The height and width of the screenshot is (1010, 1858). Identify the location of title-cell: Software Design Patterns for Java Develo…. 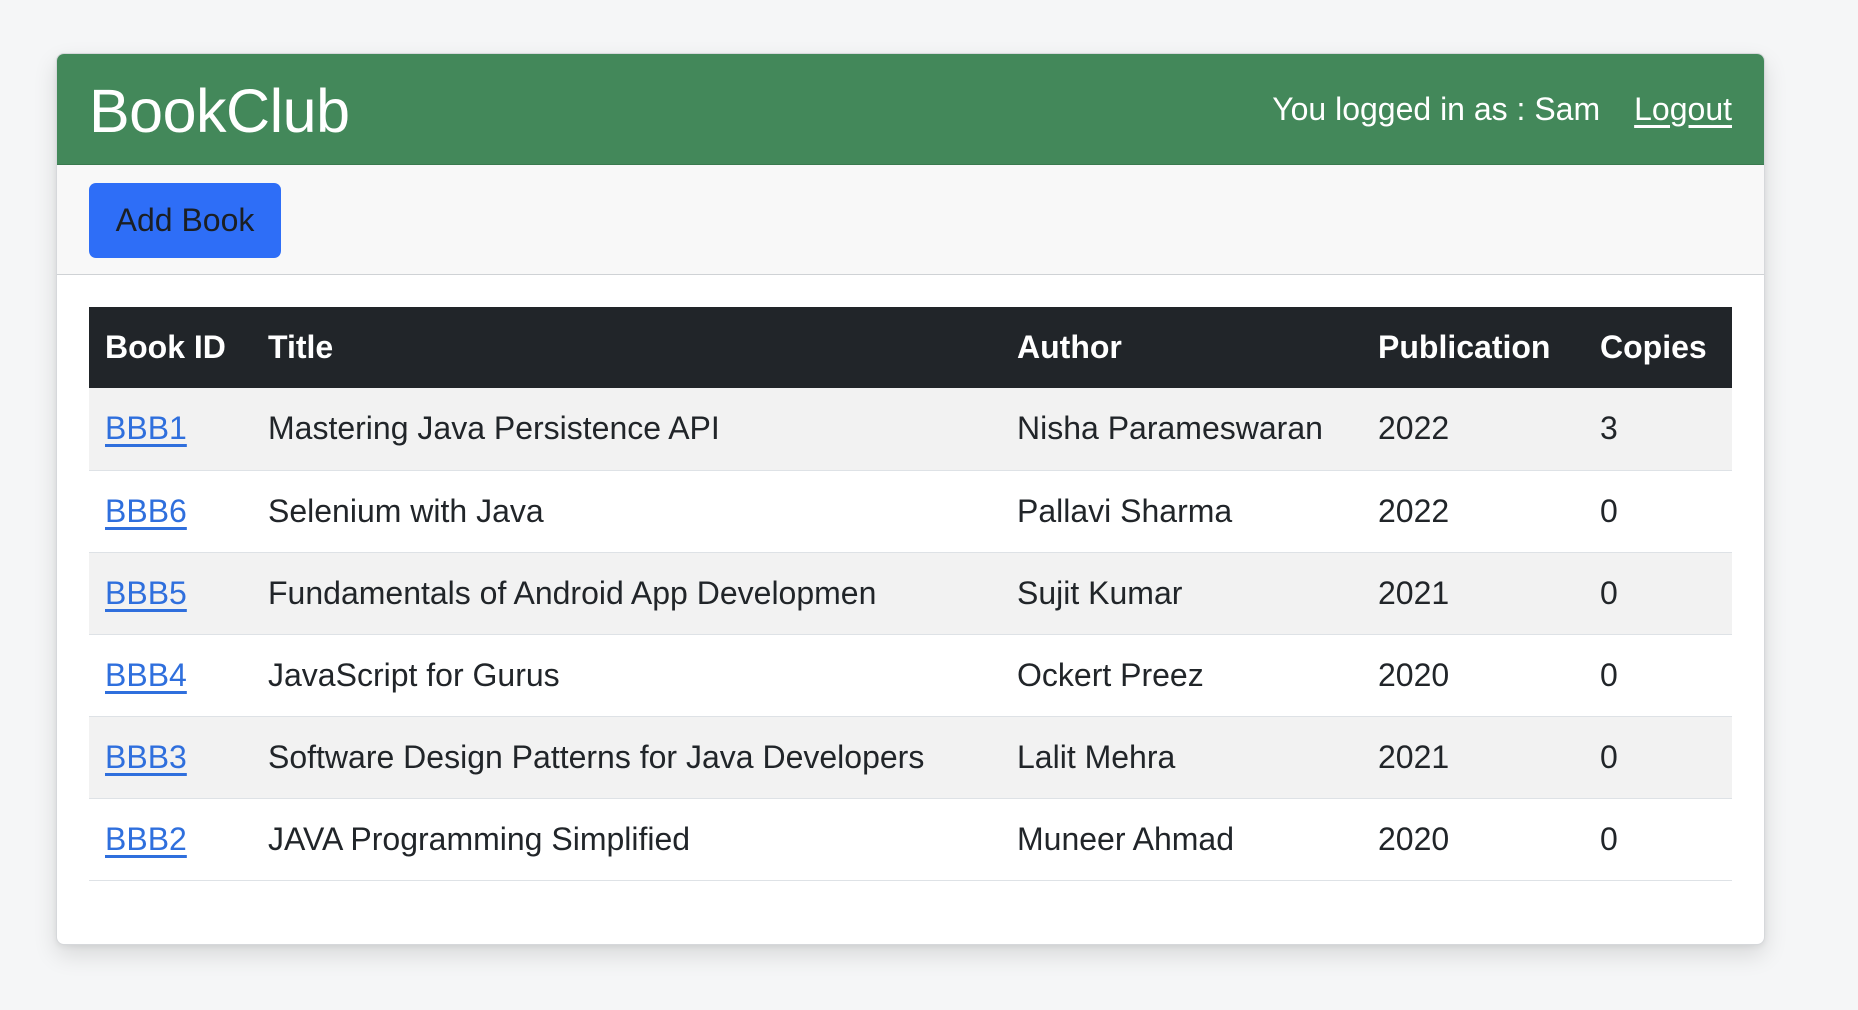
(626, 757).